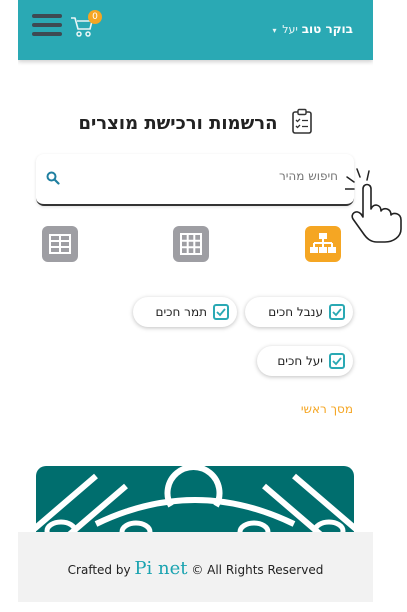 The width and height of the screenshot is (407, 612). I want to click on clipboard-check-icon, so click(302, 123).